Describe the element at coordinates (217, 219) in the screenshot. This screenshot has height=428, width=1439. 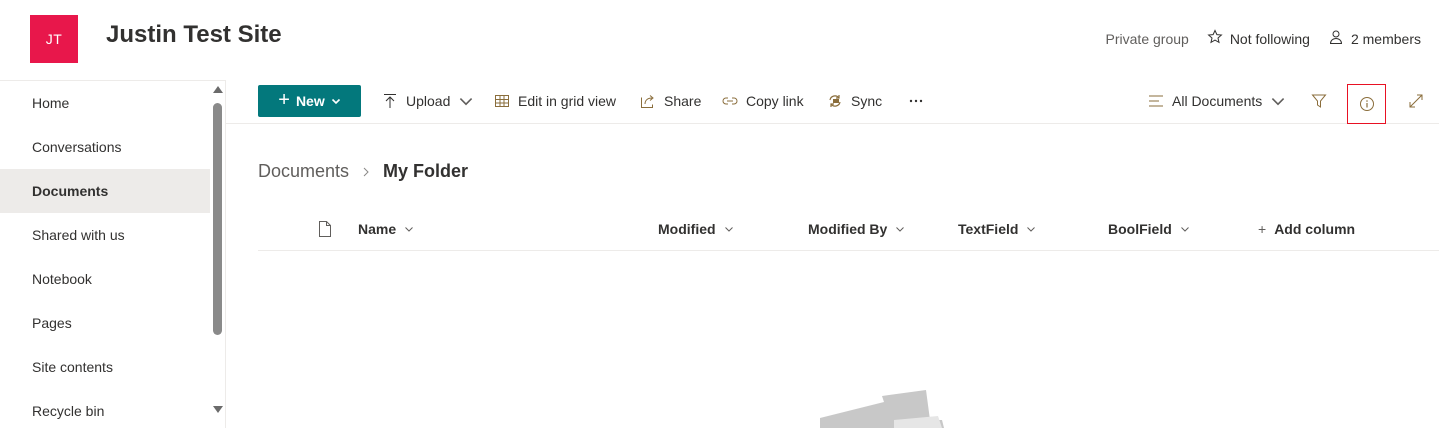
I see `scroll-thumb` at that location.